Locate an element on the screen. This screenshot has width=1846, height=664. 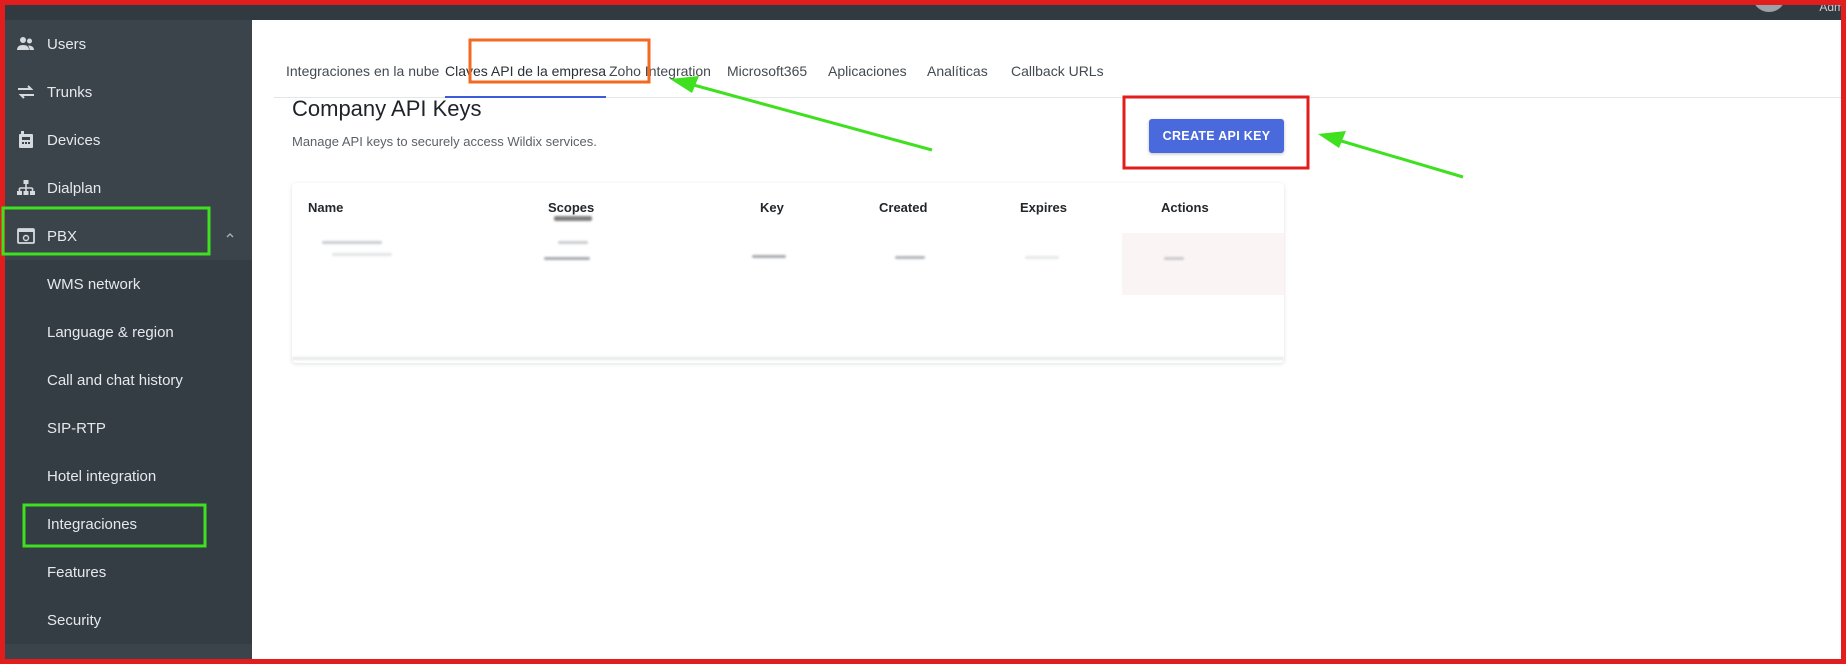
sidebar-subitem-call-chat-history: Call and chat history is located at coordinates (126, 380).